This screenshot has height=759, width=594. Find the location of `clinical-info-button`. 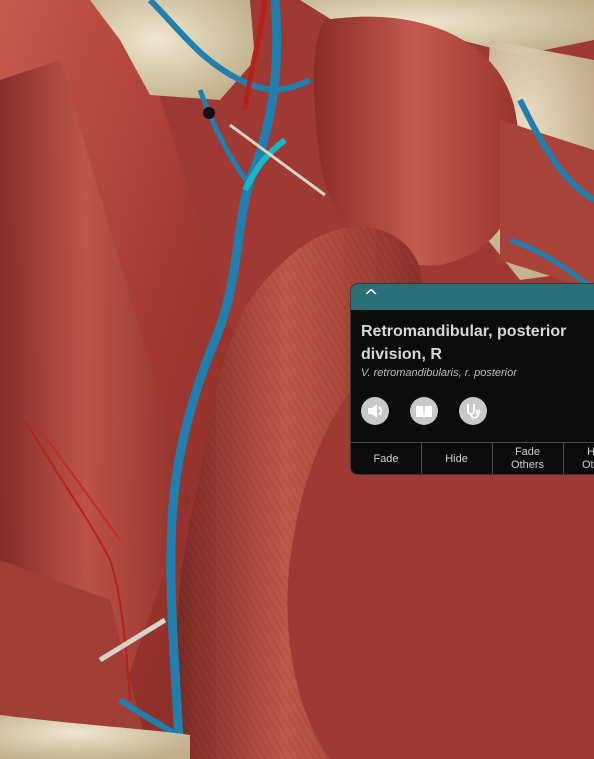

clinical-info-button is located at coordinates (473, 411).